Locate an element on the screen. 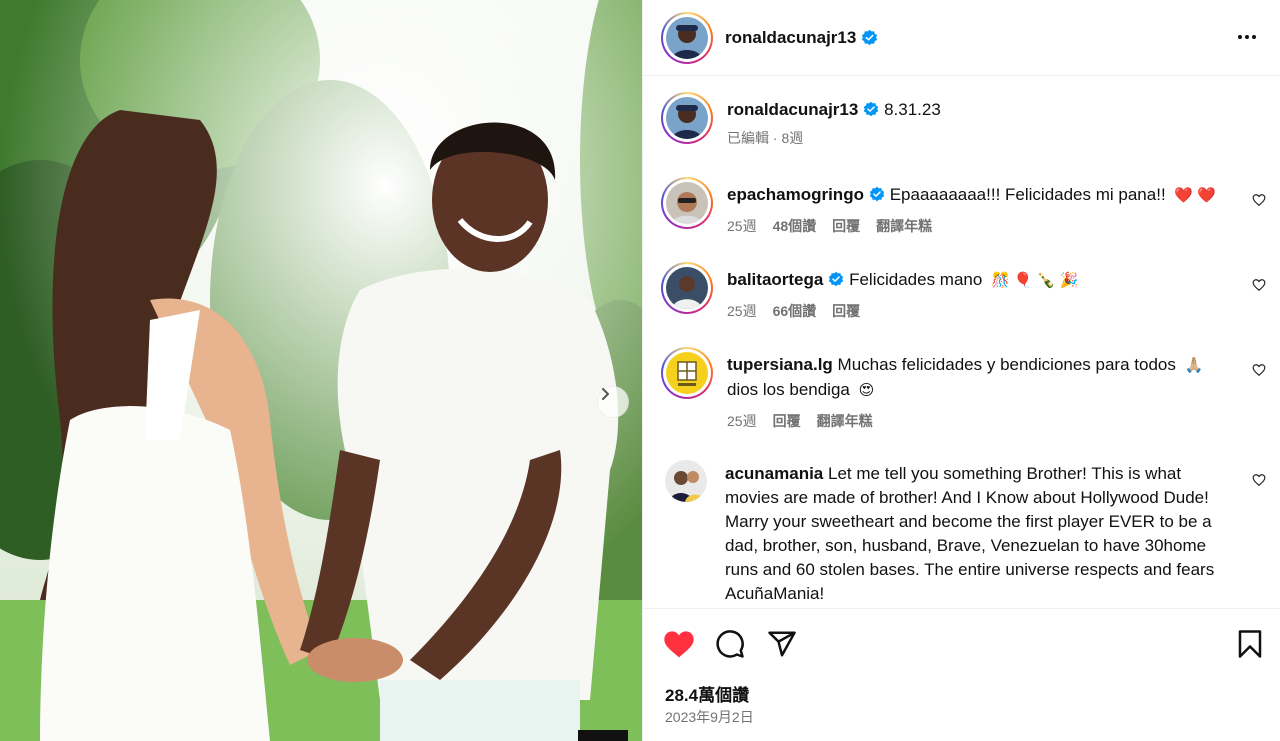  caption-avatar is located at coordinates (687, 118).